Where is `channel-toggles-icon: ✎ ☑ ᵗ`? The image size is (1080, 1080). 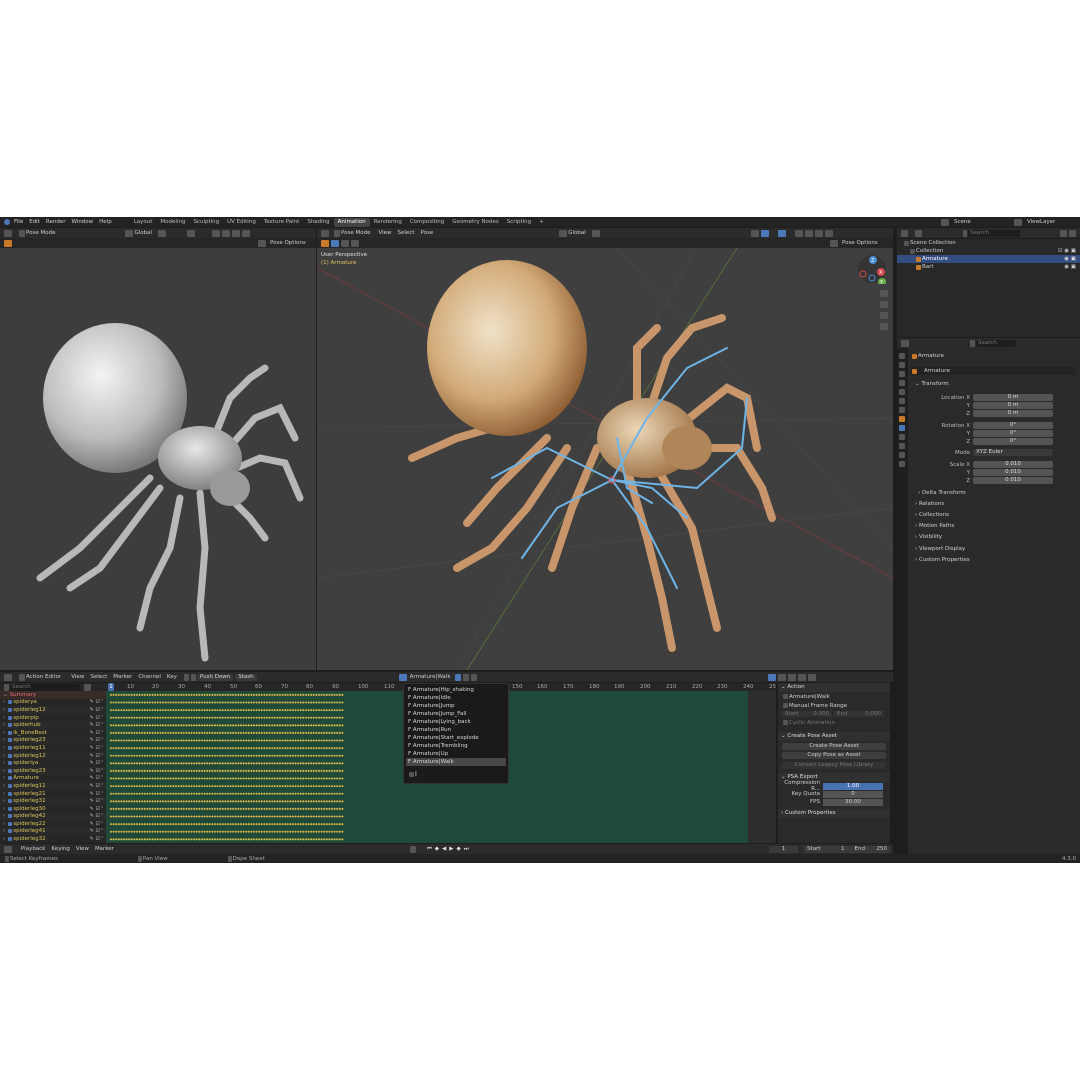 channel-toggles-icon: ✎ ☑ ᵗ is located at coordinates (96, 786).